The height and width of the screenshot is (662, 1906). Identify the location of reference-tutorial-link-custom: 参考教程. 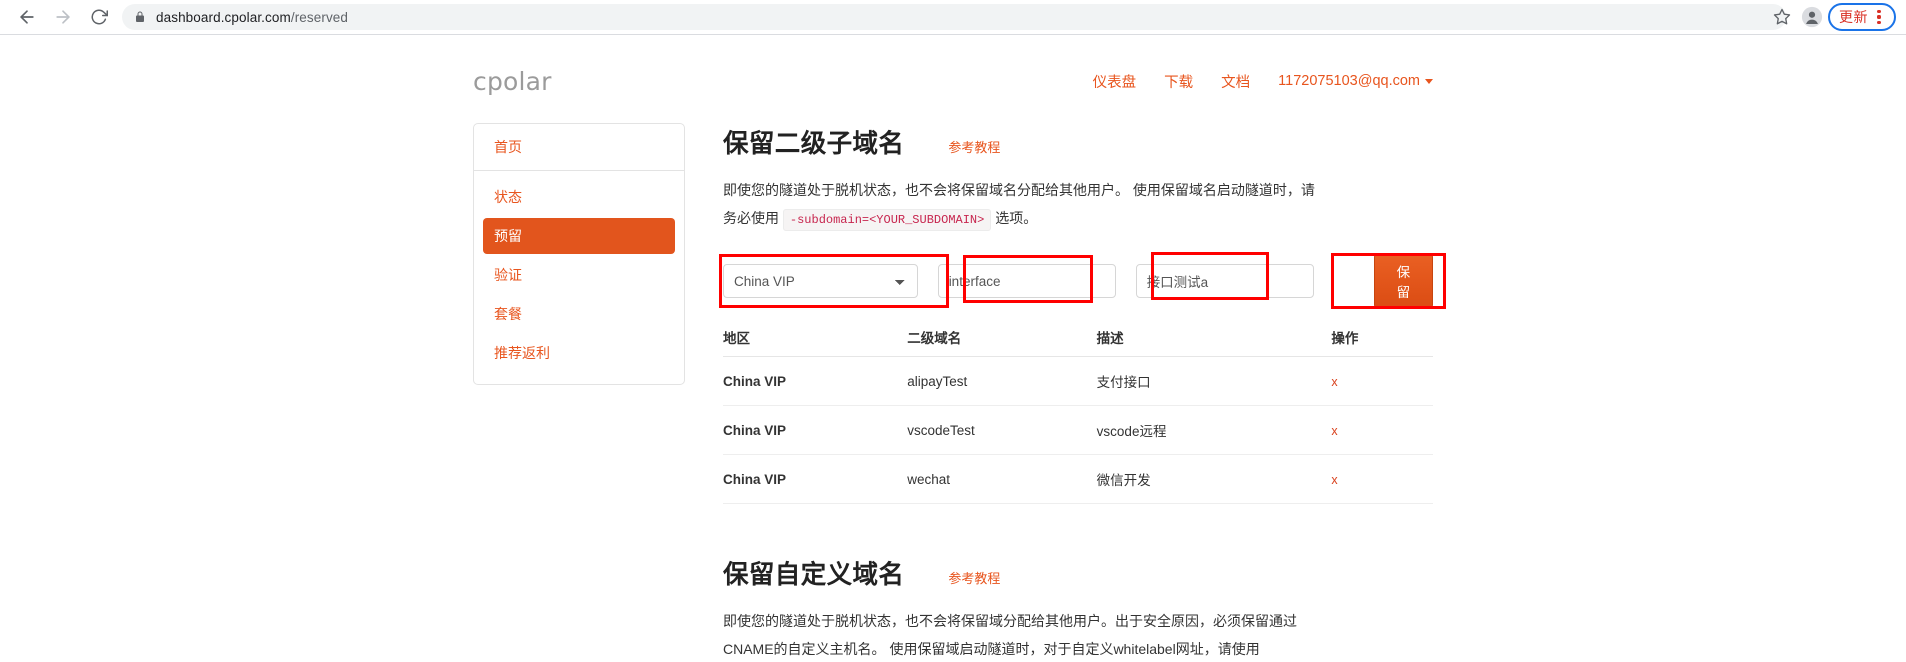
(974, 577).